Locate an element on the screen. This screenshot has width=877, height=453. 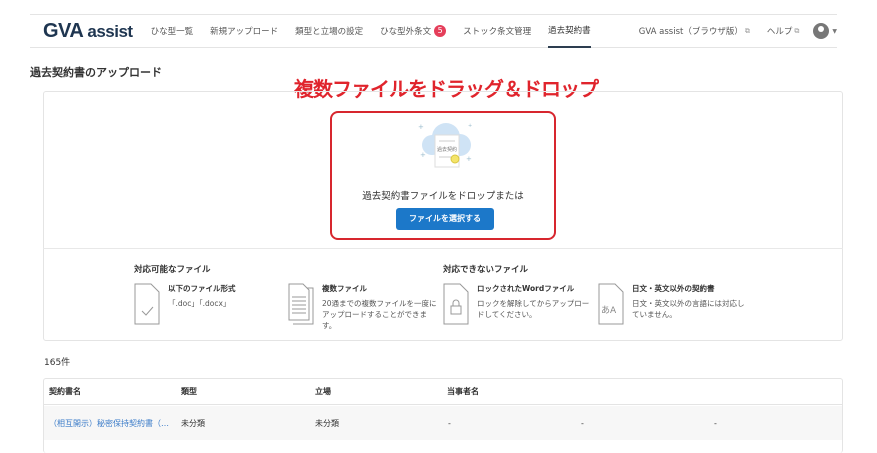
lock-file-icon is located at coordinates (456, 304).